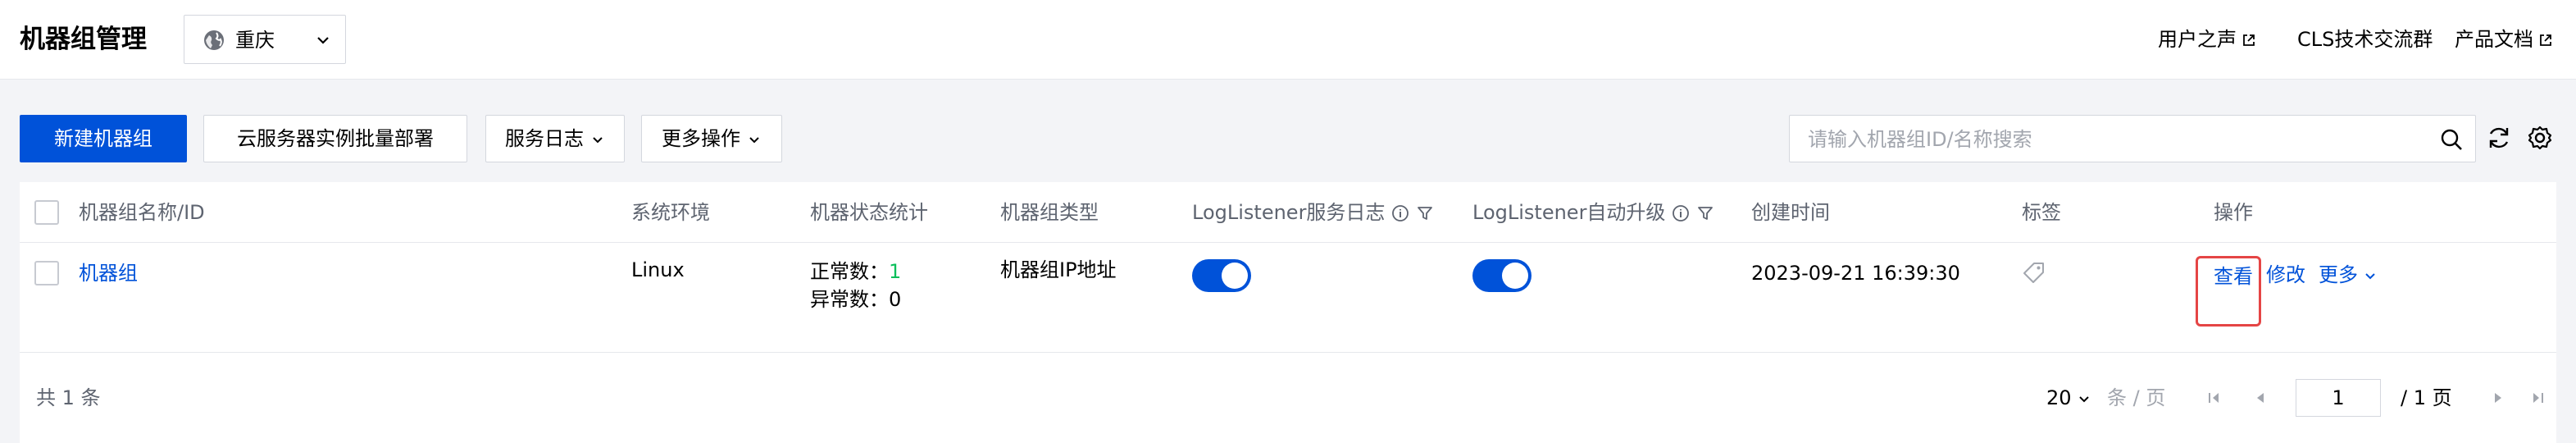 The width and height of the screenshot is (2576, 443). I want to click on tech-group-label: CLS技术交流群, so click(2365, 40).